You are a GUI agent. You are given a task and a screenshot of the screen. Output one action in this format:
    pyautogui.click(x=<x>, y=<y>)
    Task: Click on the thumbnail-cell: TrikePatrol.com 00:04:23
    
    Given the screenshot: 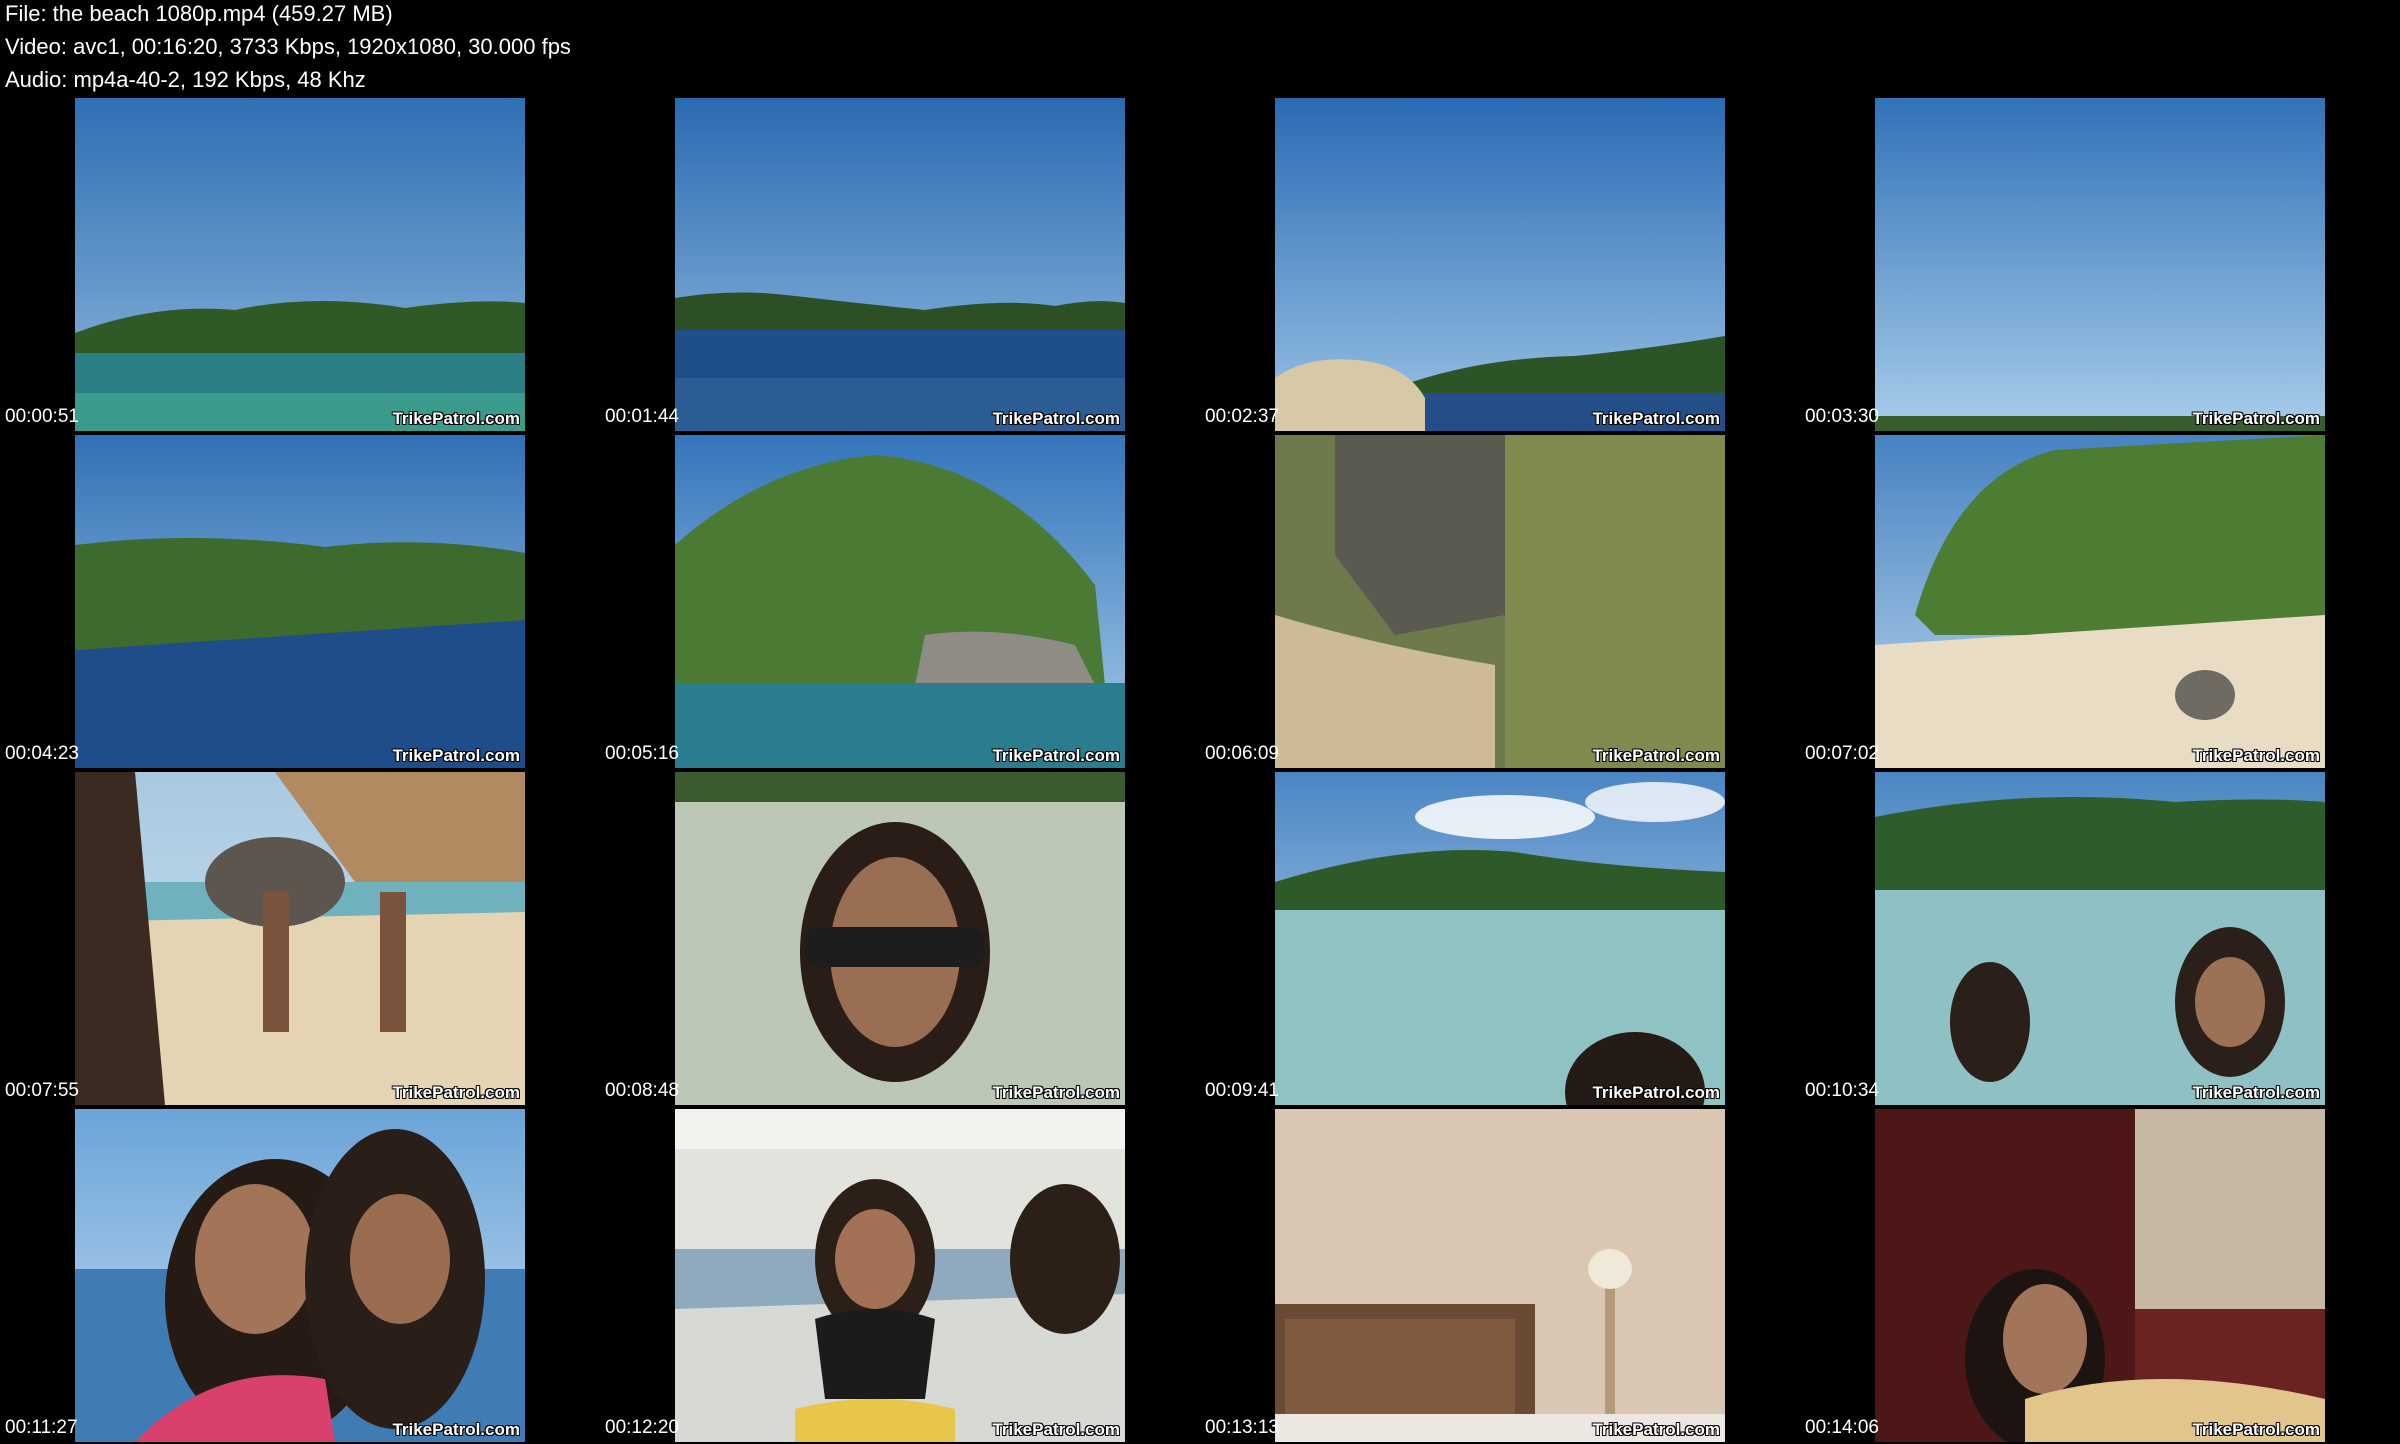 What is the action you would take?
    pyautogui.click(x=300, y=603)
    